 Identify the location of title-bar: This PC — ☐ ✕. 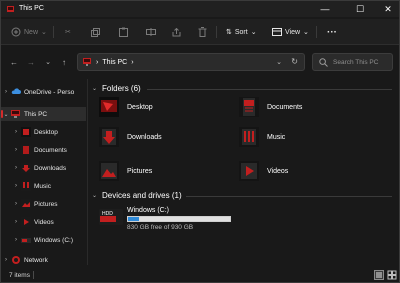
(200, 9).